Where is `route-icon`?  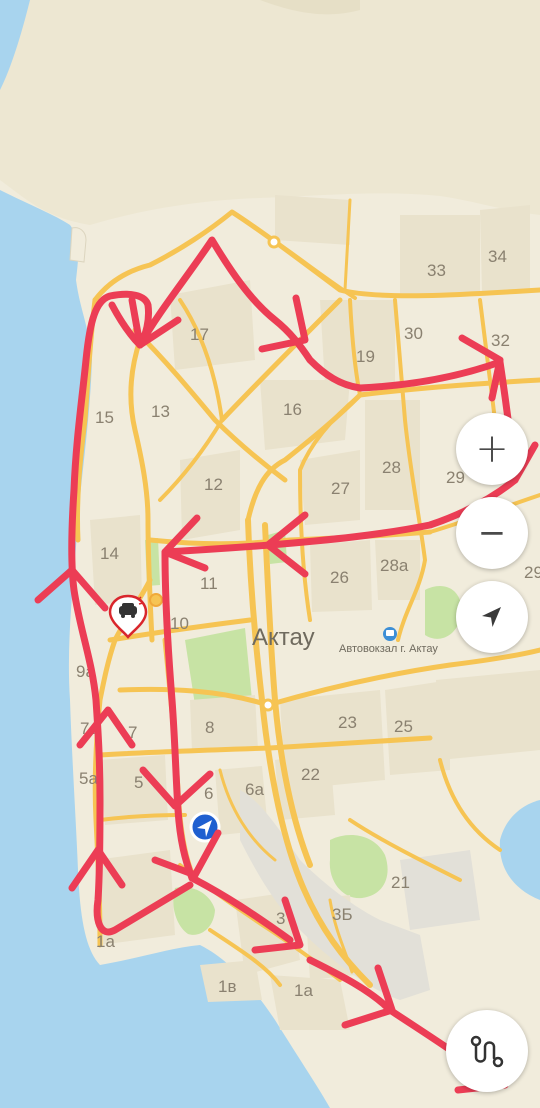
route-icon is located at coordinates (487, 1051).